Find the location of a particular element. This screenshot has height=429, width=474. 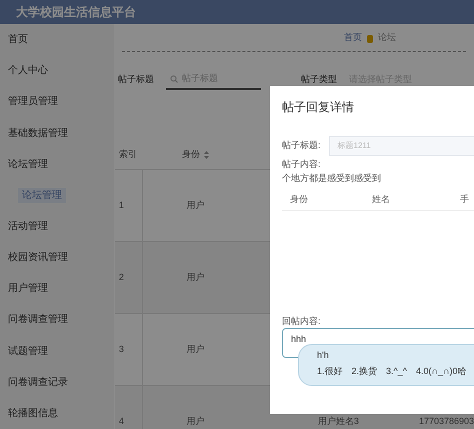

sidebar-item: 活动管理 is located at coordinates (57, 226).